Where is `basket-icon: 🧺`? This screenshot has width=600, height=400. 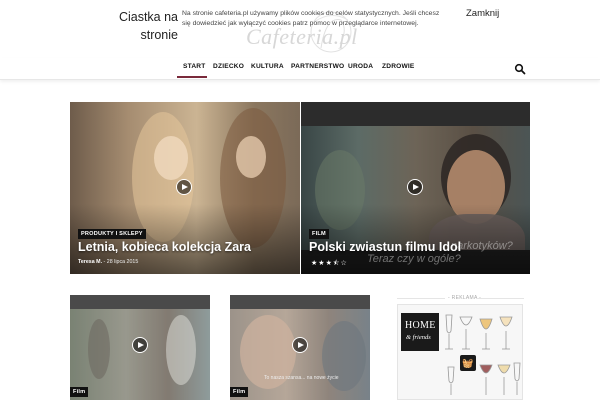 basket-icon: 🧺 is located at coordinates (468, 363).